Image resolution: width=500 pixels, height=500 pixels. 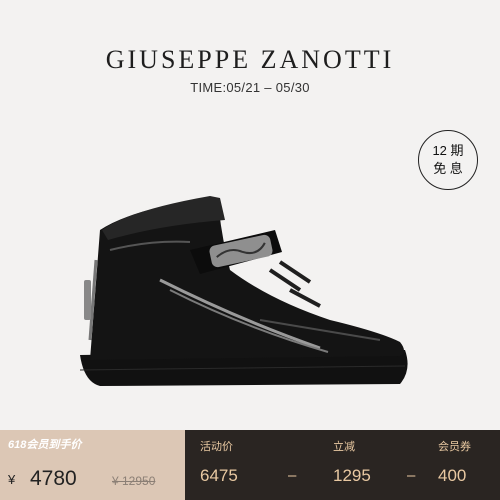 I want to click on price-breakdown-panel: 活动价 6475 – 立减 1295 – 会员券 400, so click(x=342, y=465).